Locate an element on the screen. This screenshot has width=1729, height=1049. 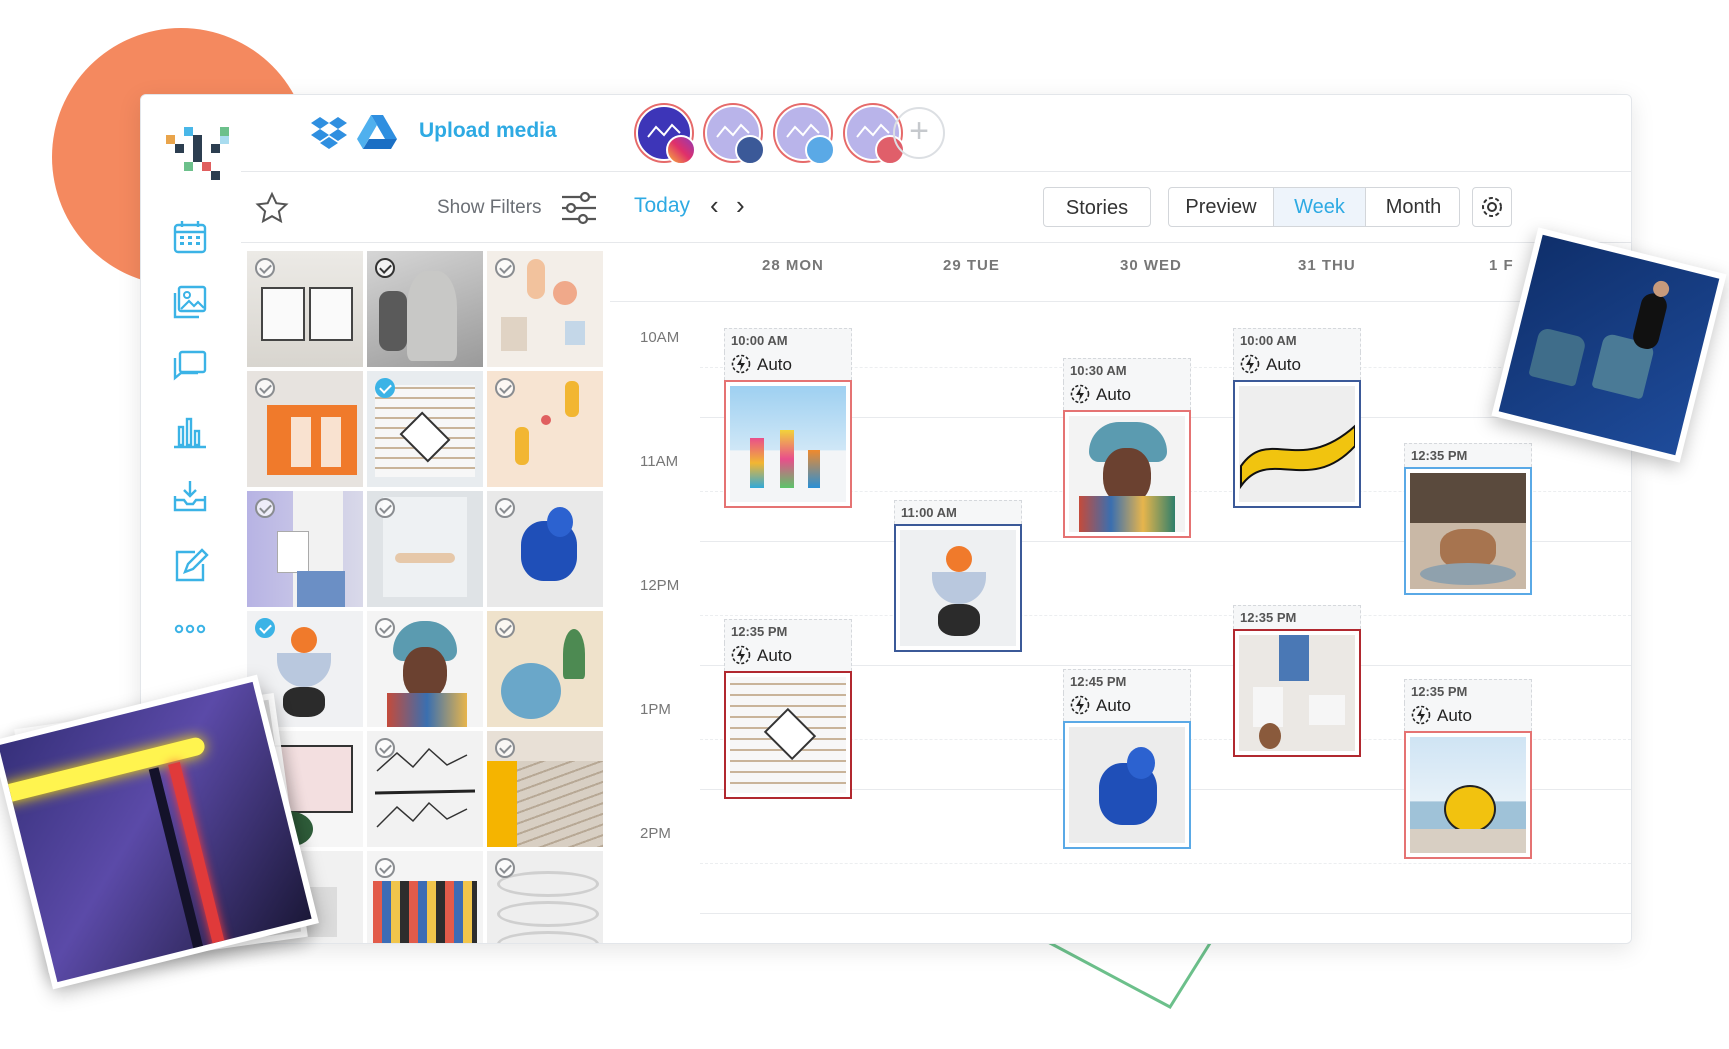
more-icon is located at coordinates (190, 629).